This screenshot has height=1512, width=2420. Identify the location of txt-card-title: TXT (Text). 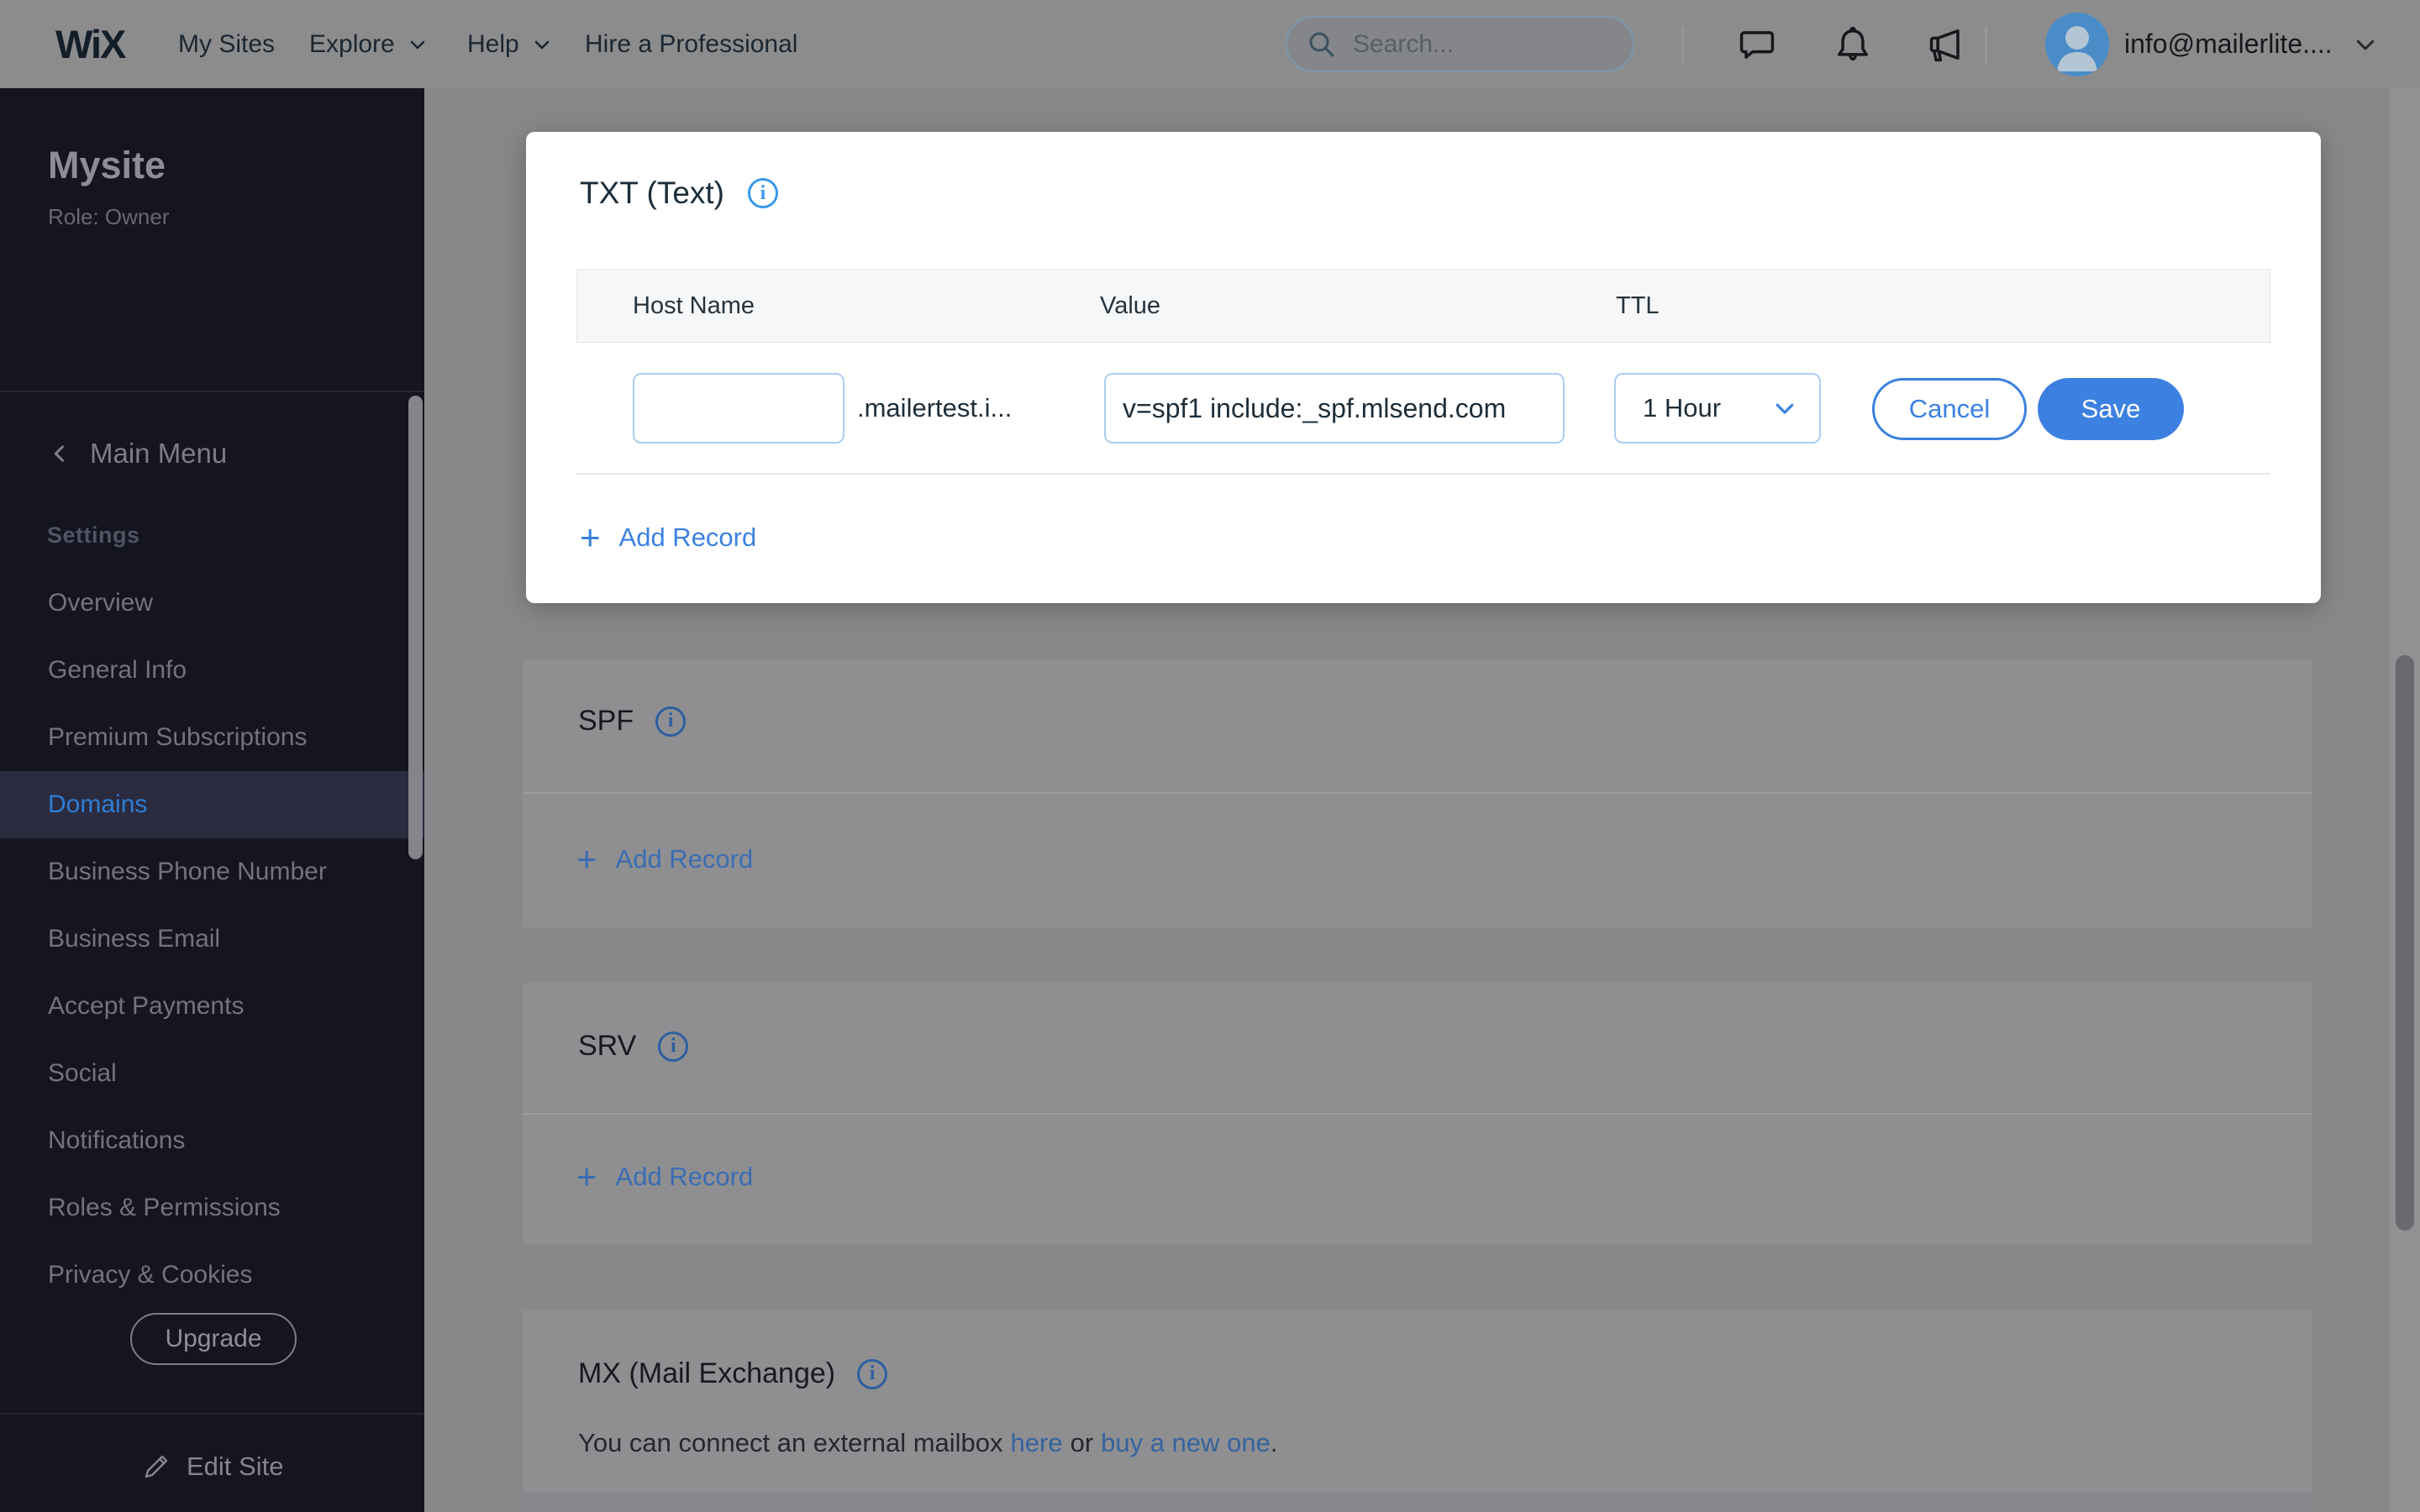
(652, 193).